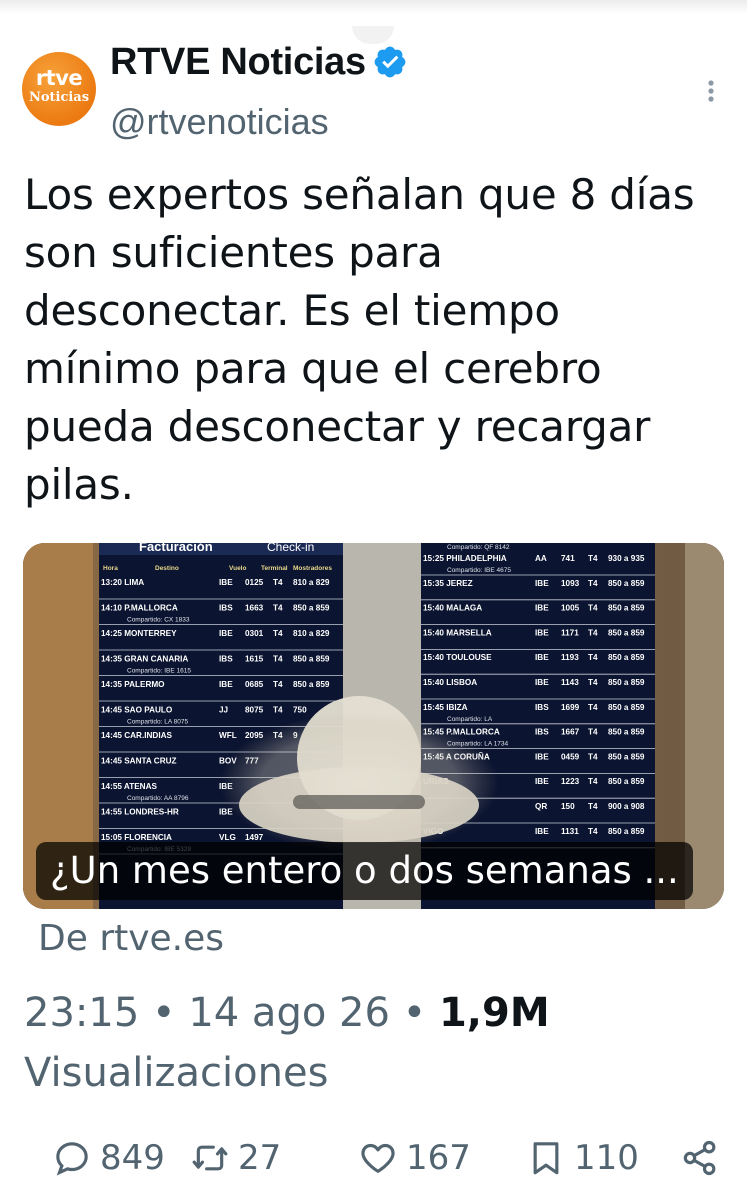 This screenshot has height=1200, width=747. What do you see at coordinates (129, 786) in the screenshot?
I see `board-row-destination: 14:55 ATENAS` at bounding box center [129, 786].